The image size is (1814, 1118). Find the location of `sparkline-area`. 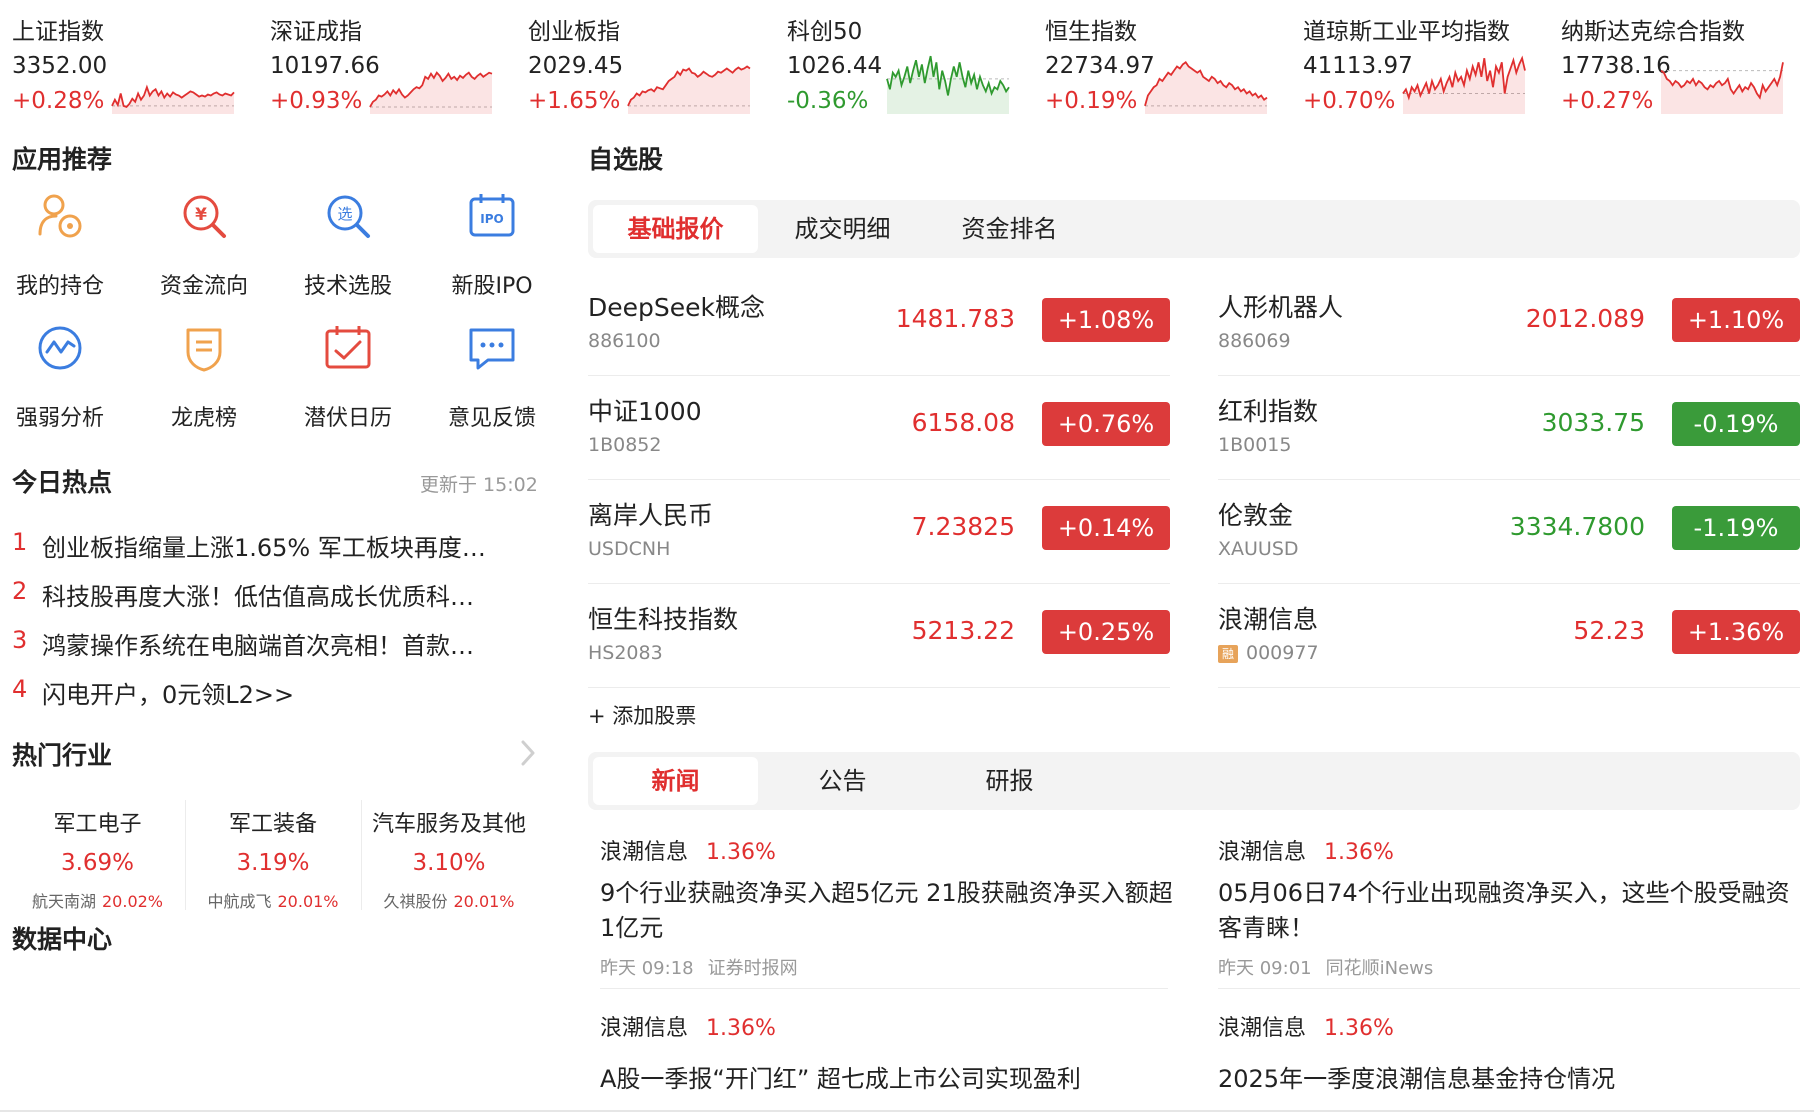

sparkline-area is located at coordinates (1206, 88).